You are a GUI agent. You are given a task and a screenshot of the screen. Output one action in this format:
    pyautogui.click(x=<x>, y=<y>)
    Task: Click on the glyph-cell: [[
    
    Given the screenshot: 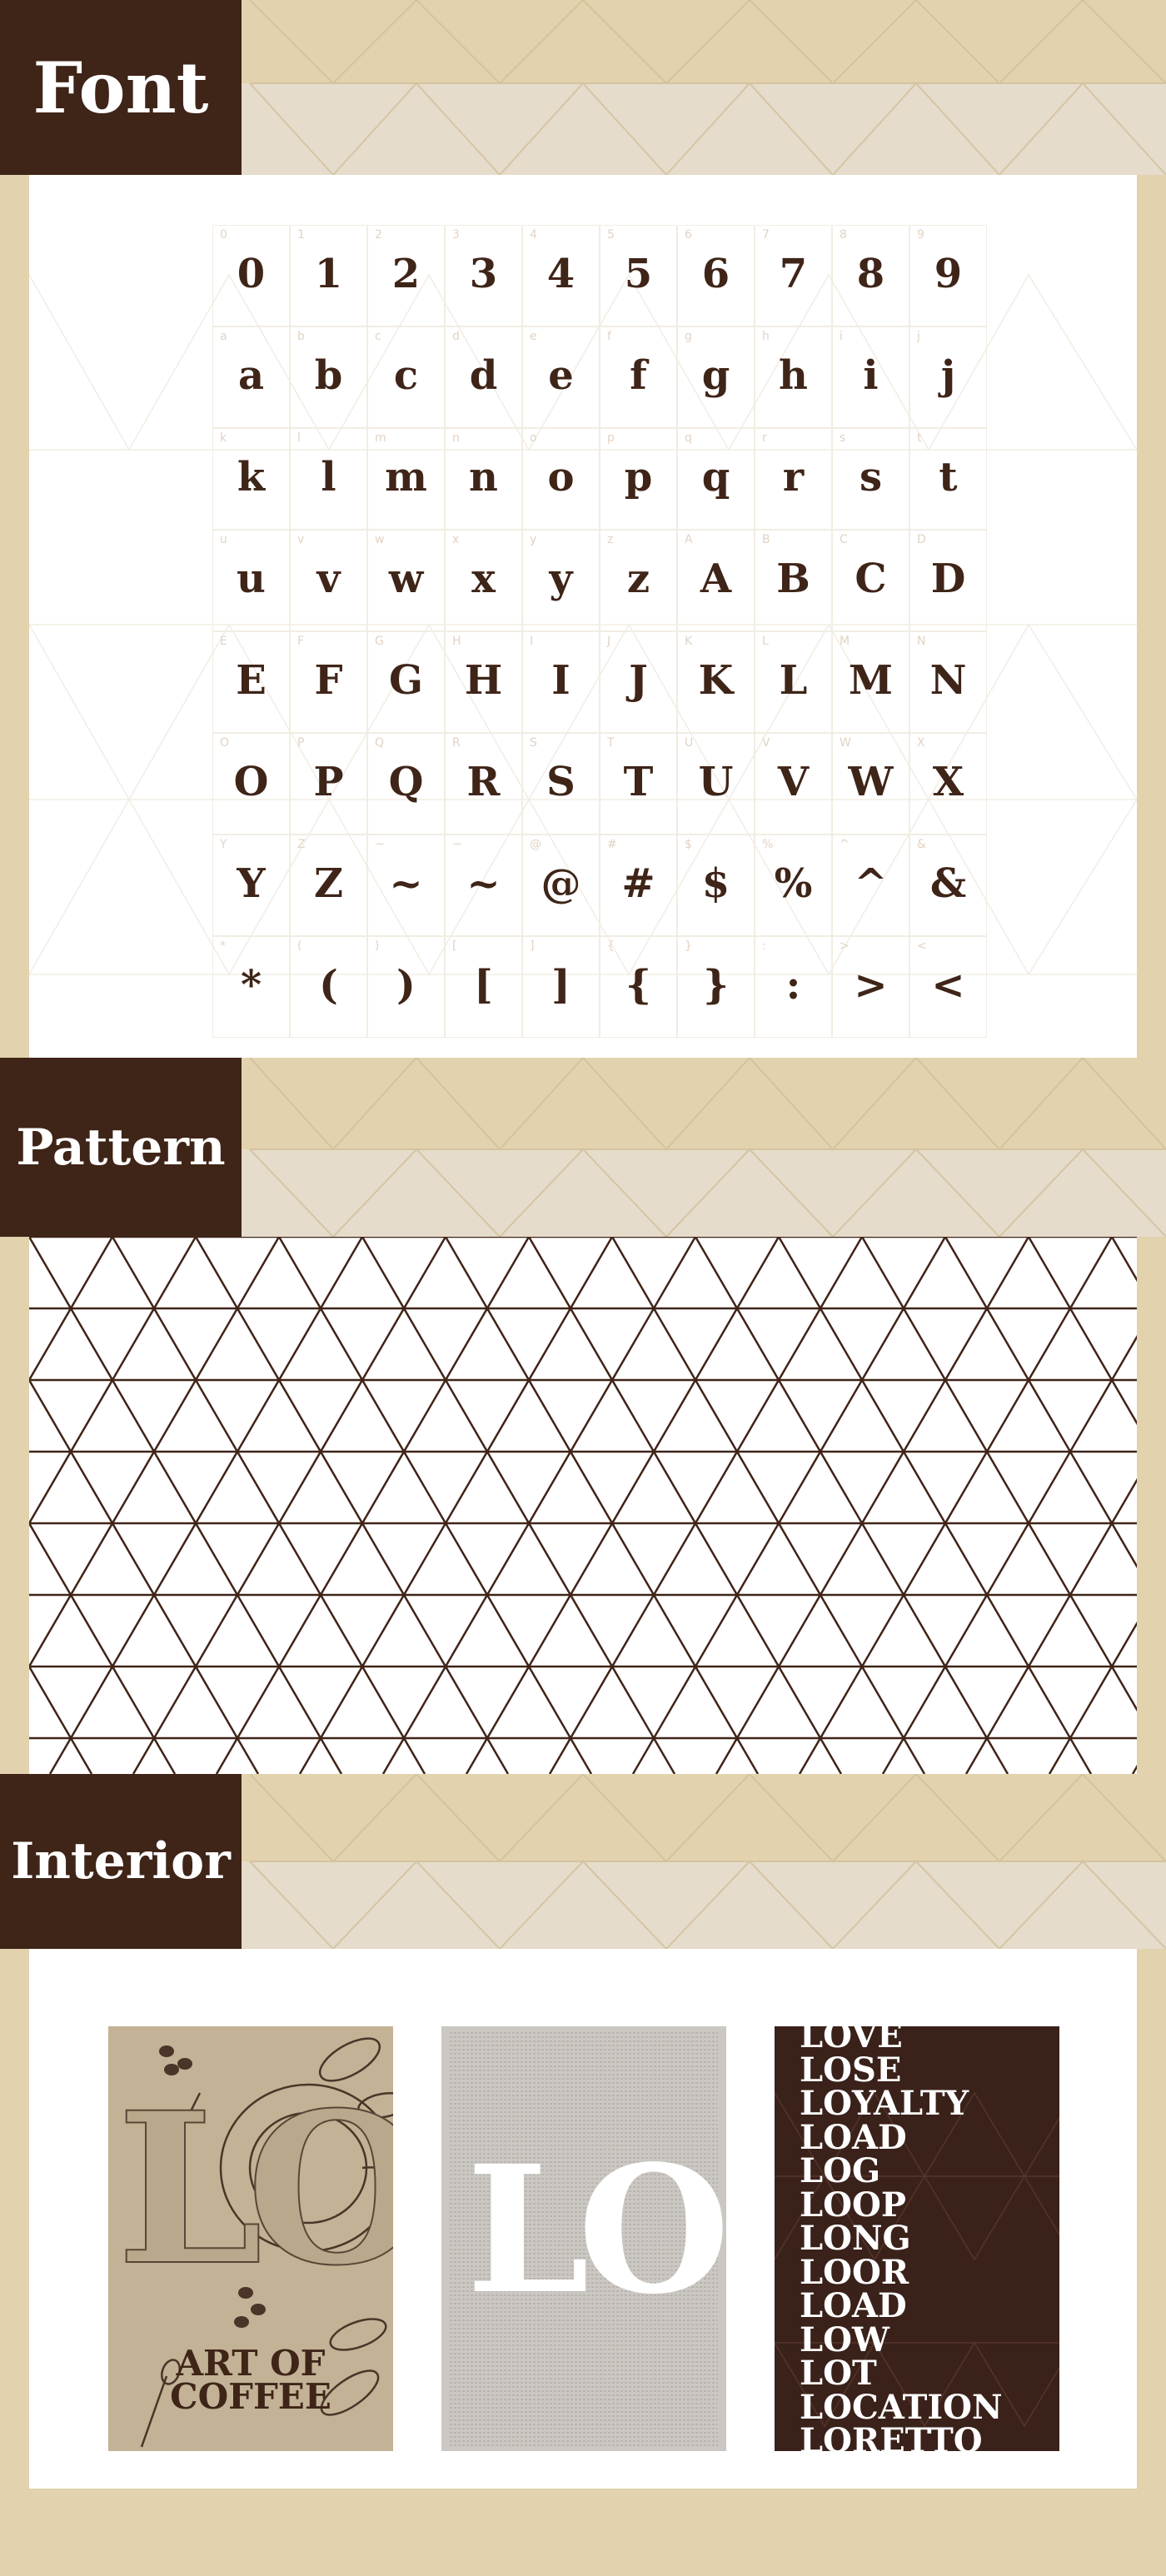 What is the action you would take?
    pyautogui.click(x=484, y=987)
    